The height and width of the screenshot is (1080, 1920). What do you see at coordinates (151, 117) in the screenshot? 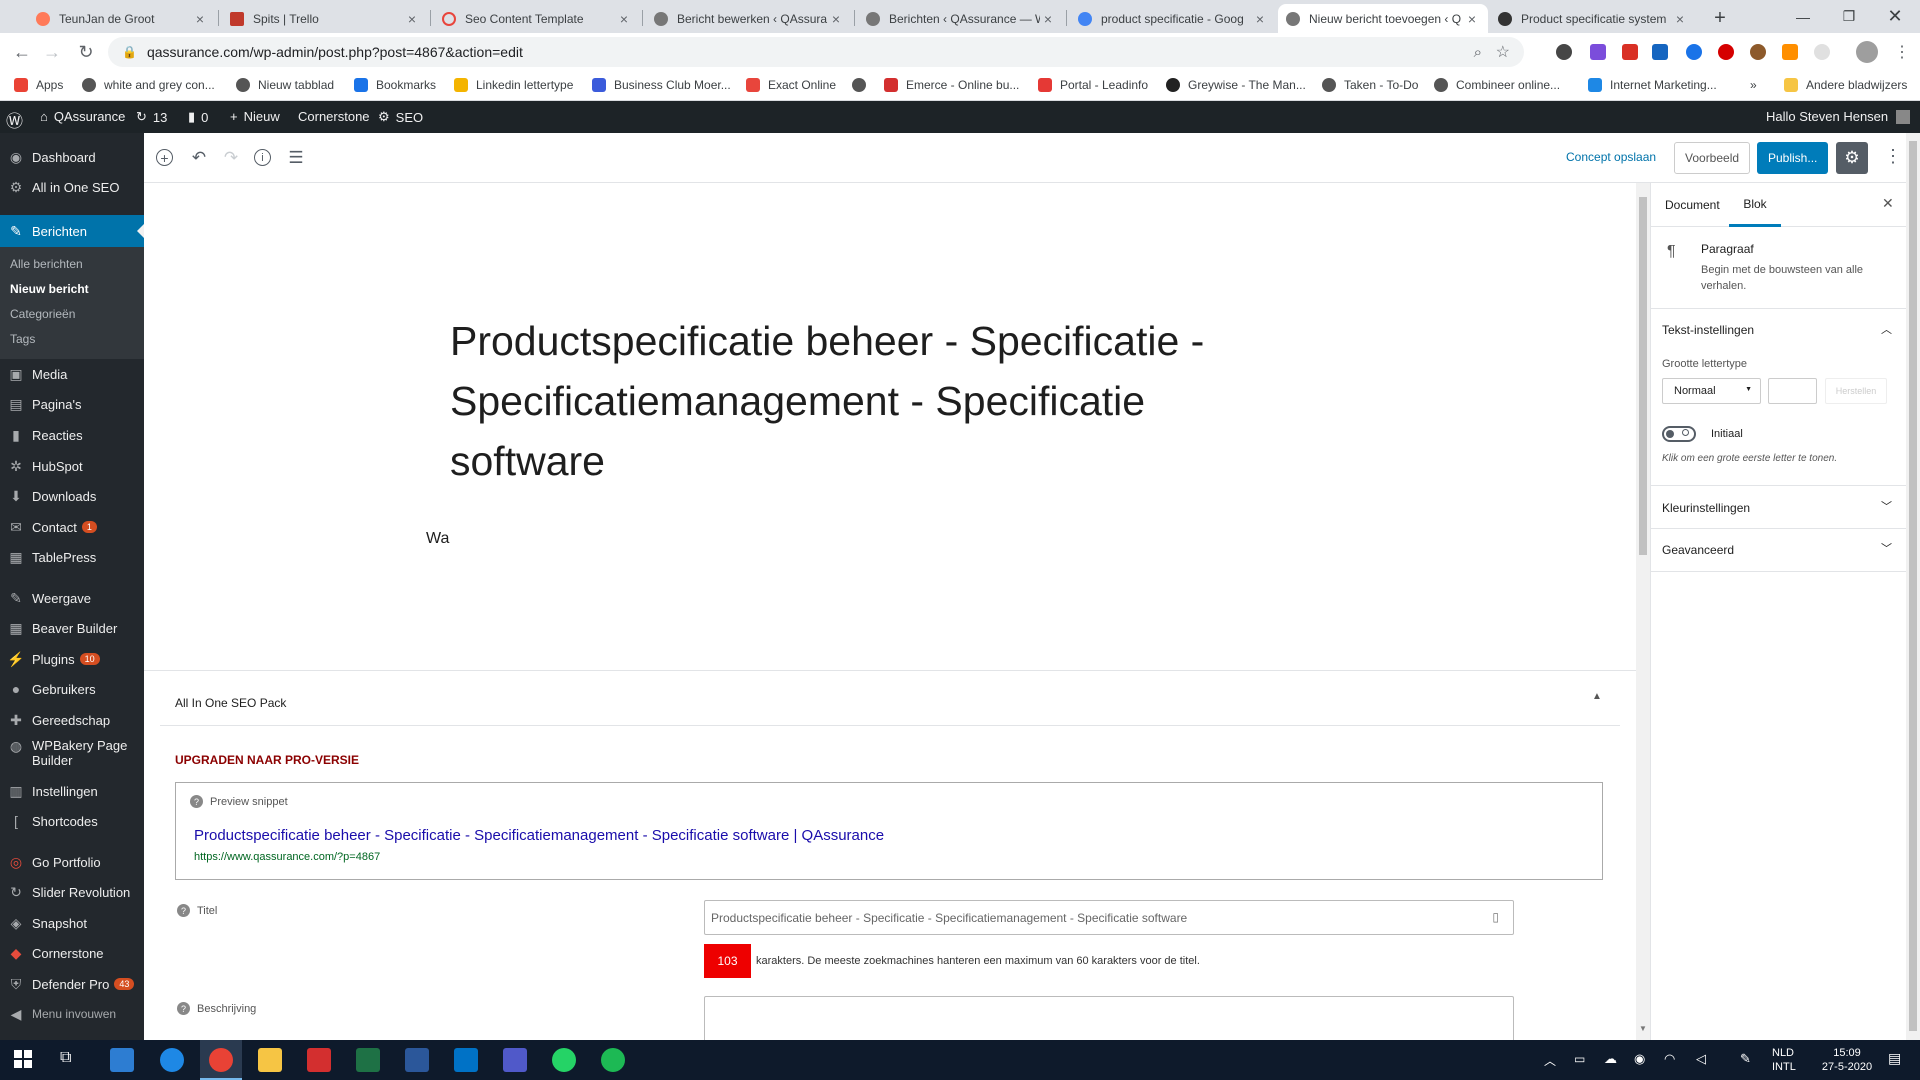
I see `updates-link: ↻ 13` at bounding box center [151, 117].